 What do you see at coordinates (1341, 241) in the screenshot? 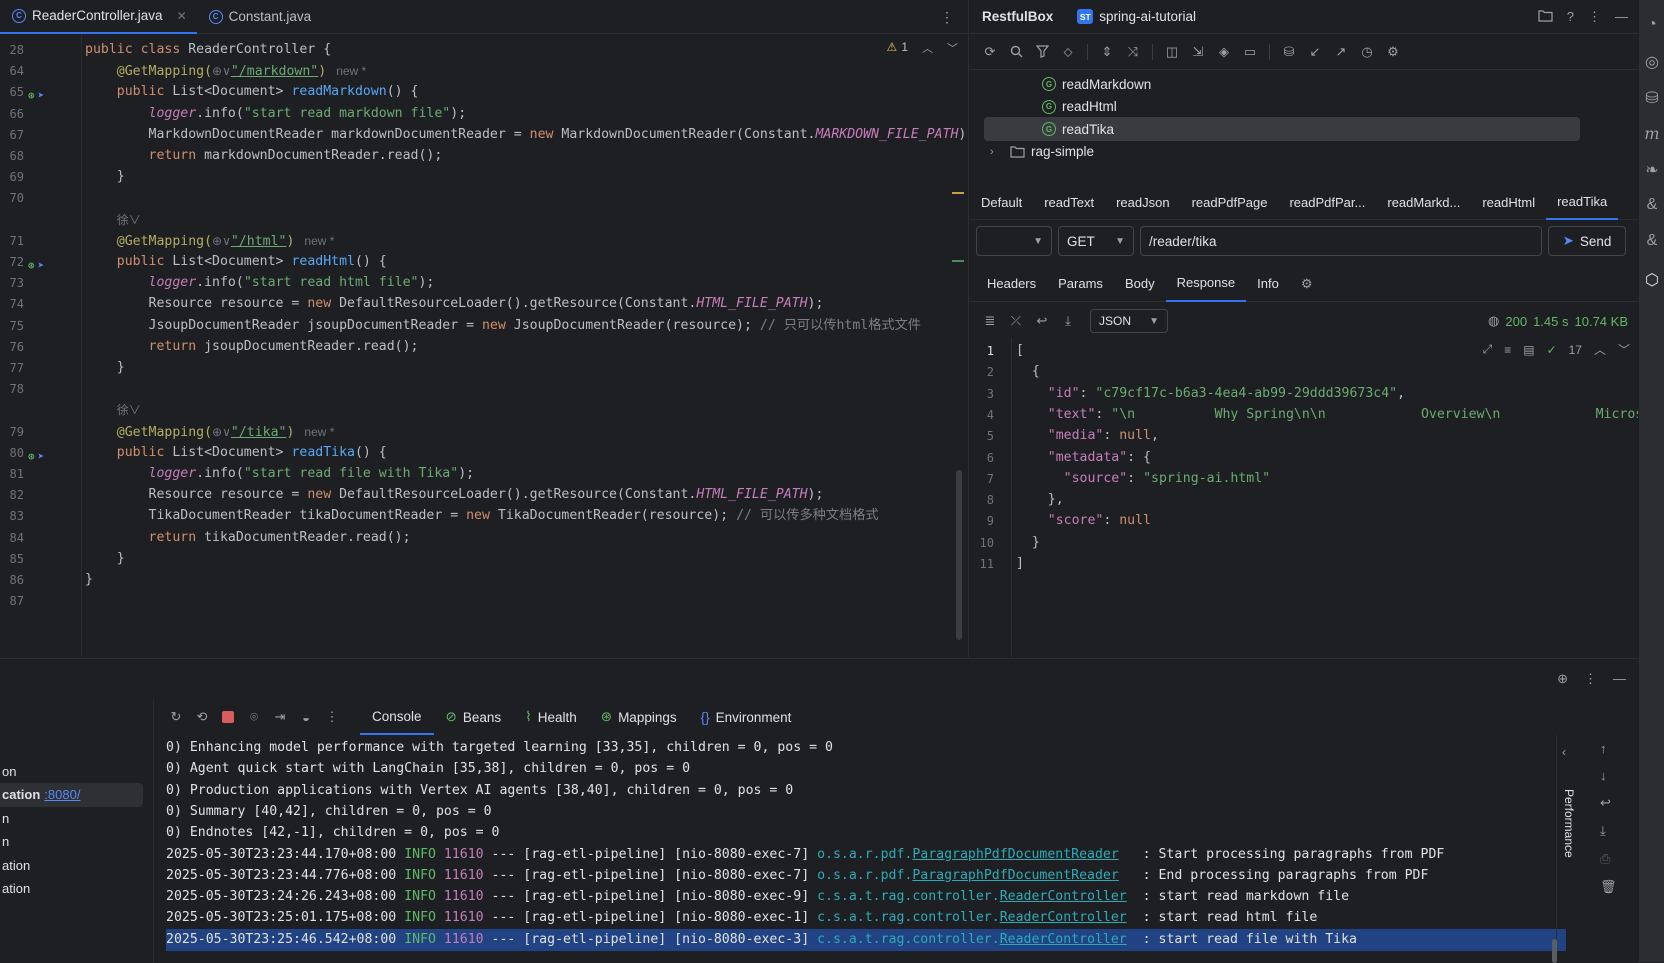
I see `url-input: /reader/tika` at bounding box center [1341, 241].